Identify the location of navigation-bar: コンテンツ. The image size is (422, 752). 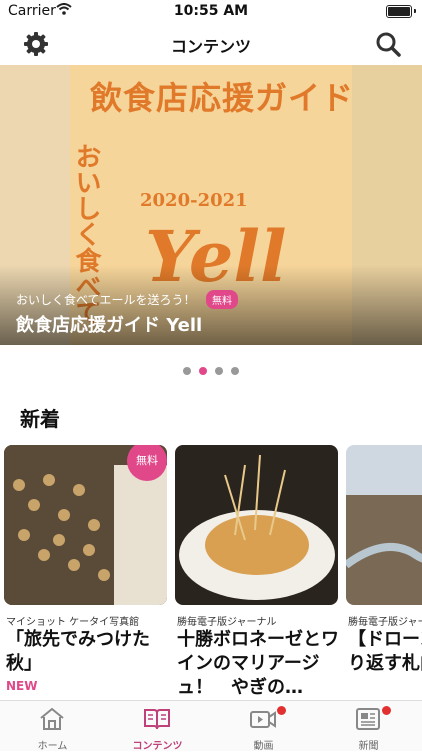
(211, 44).